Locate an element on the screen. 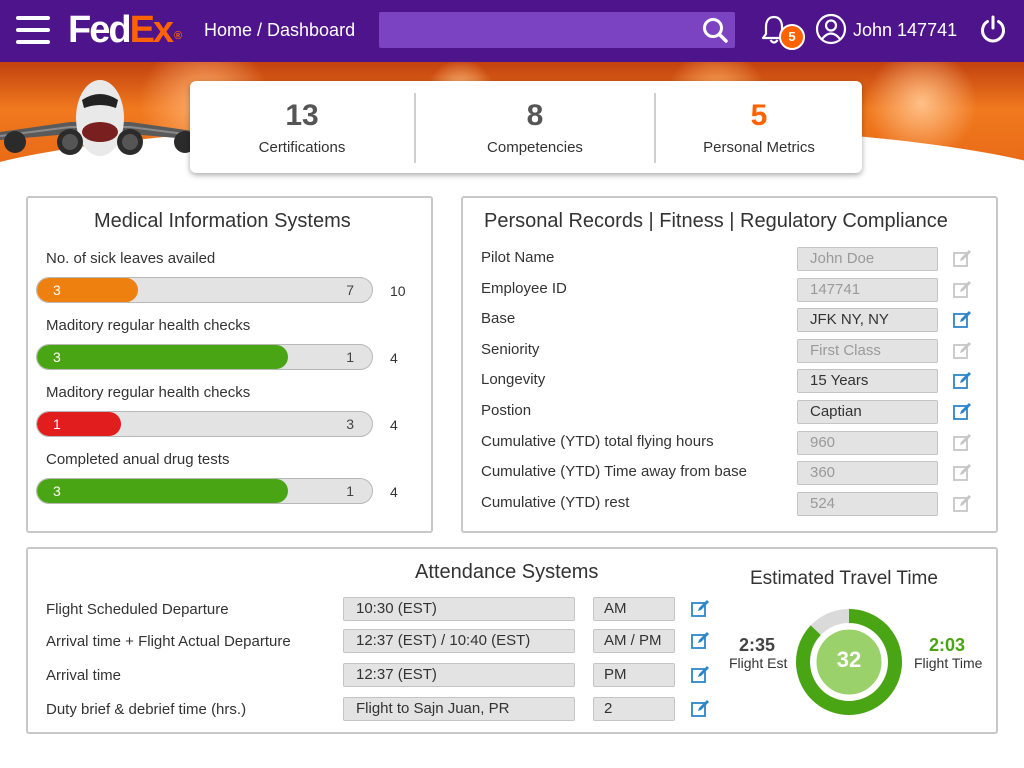 This screenshot has height=768, width=1024. fedex-logo: FedEx ® is located at coordinates (125, 30).